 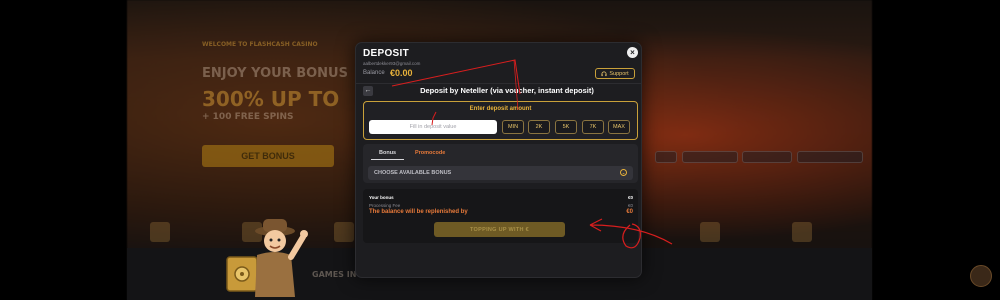 What do you see at coordinates (260, 44) in the screenshot?
I see `bg-welcome-text: WELCOME TO FLASHCASH CASINO` at bounding box center [260, 44].